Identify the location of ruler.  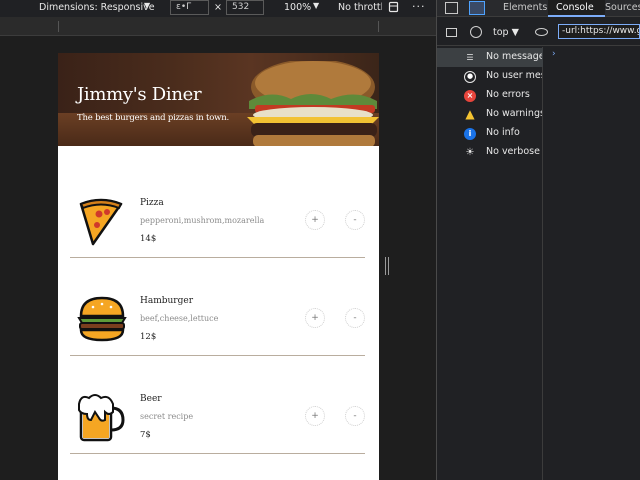
(218, 26).